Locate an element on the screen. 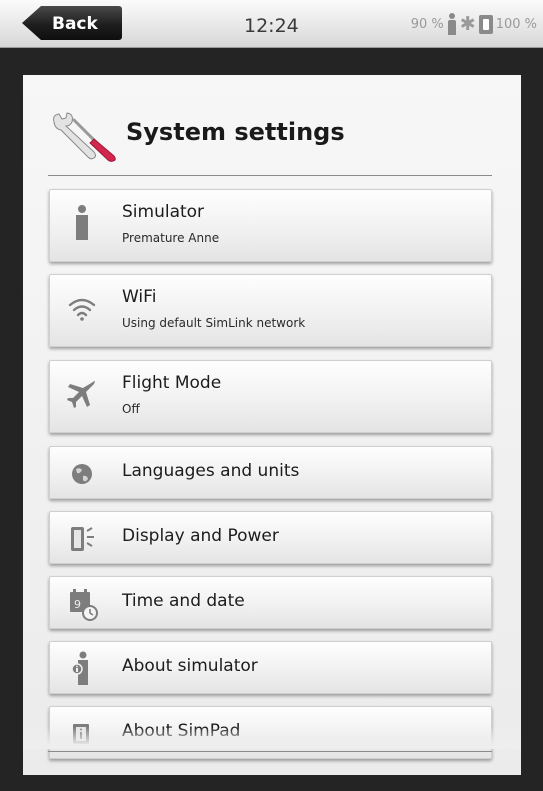 This screenshot has height=791, width=543. setting-display-power: Display and Power is located at coordinates (270, 537).